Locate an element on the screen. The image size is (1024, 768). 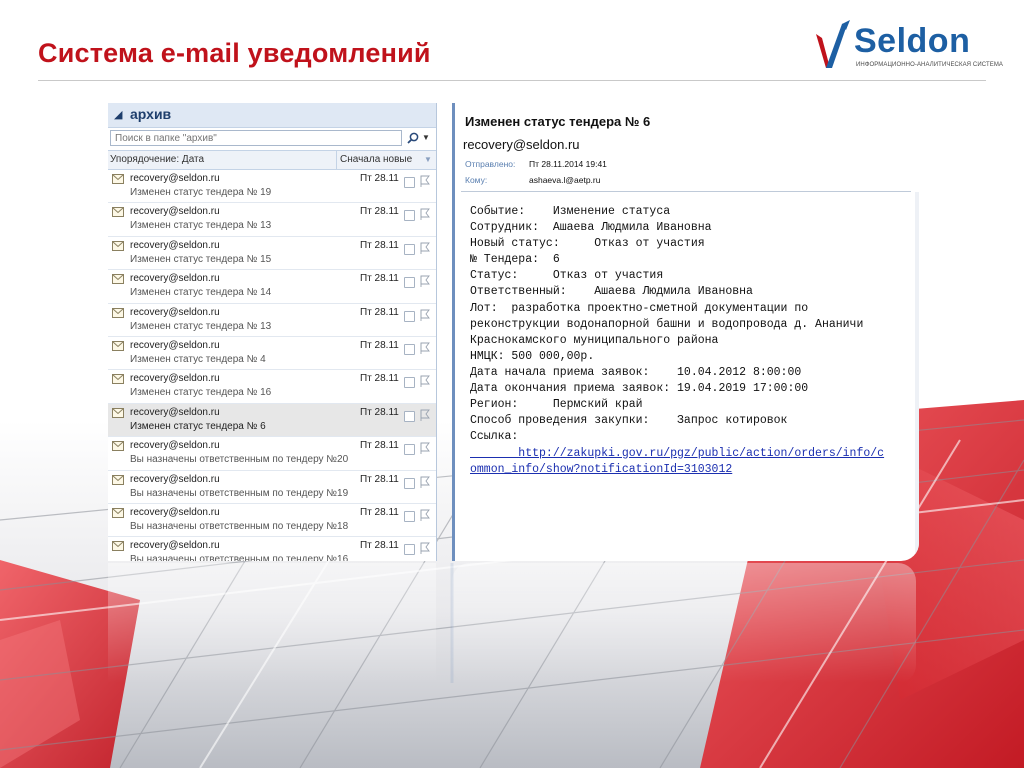
body-line: Регион: Пермский край is located at coordinates (556, 405).